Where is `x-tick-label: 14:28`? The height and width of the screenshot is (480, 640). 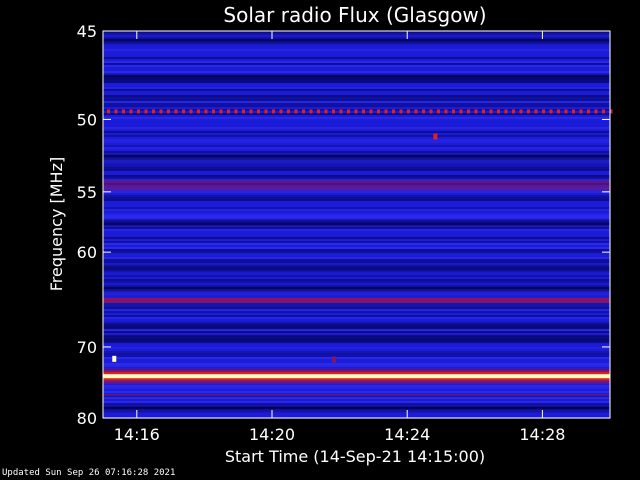
x-tick-label: 14:28 is located at coordinates (542, 434).